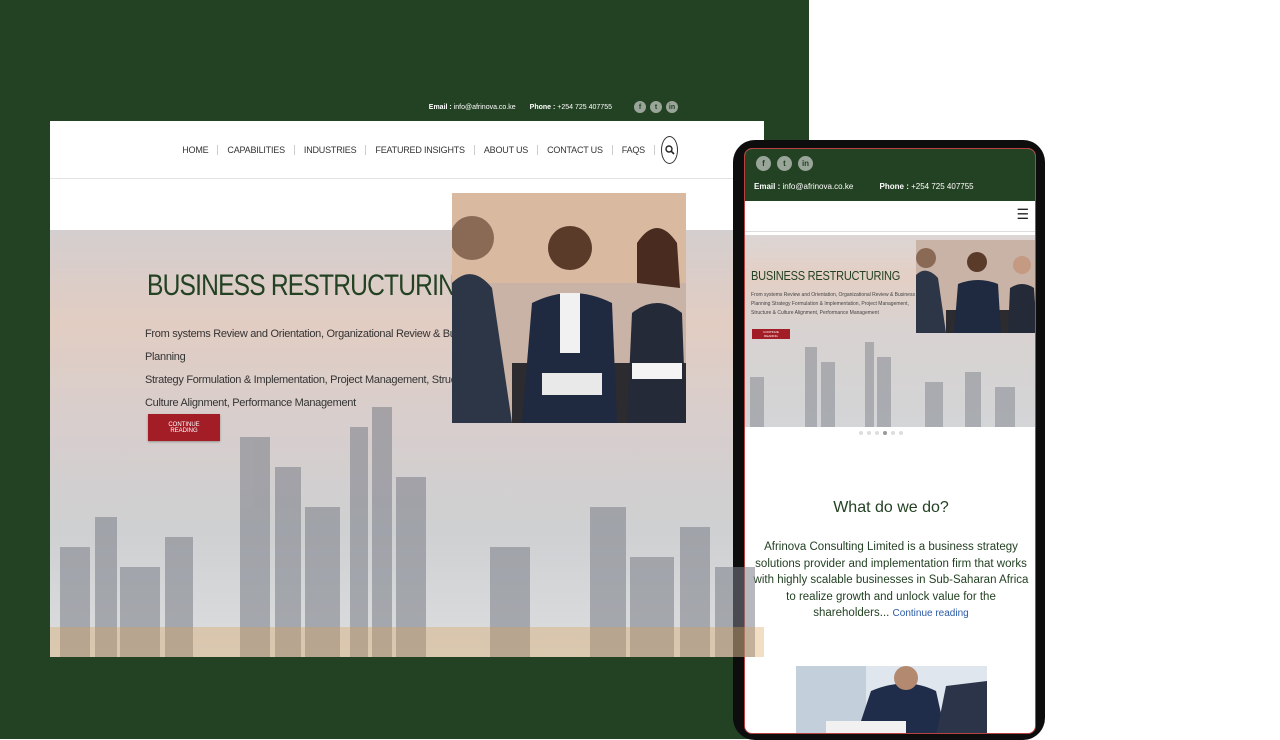  I want to click on hamburger-menu-icon: ☰, so click(1022, 214).